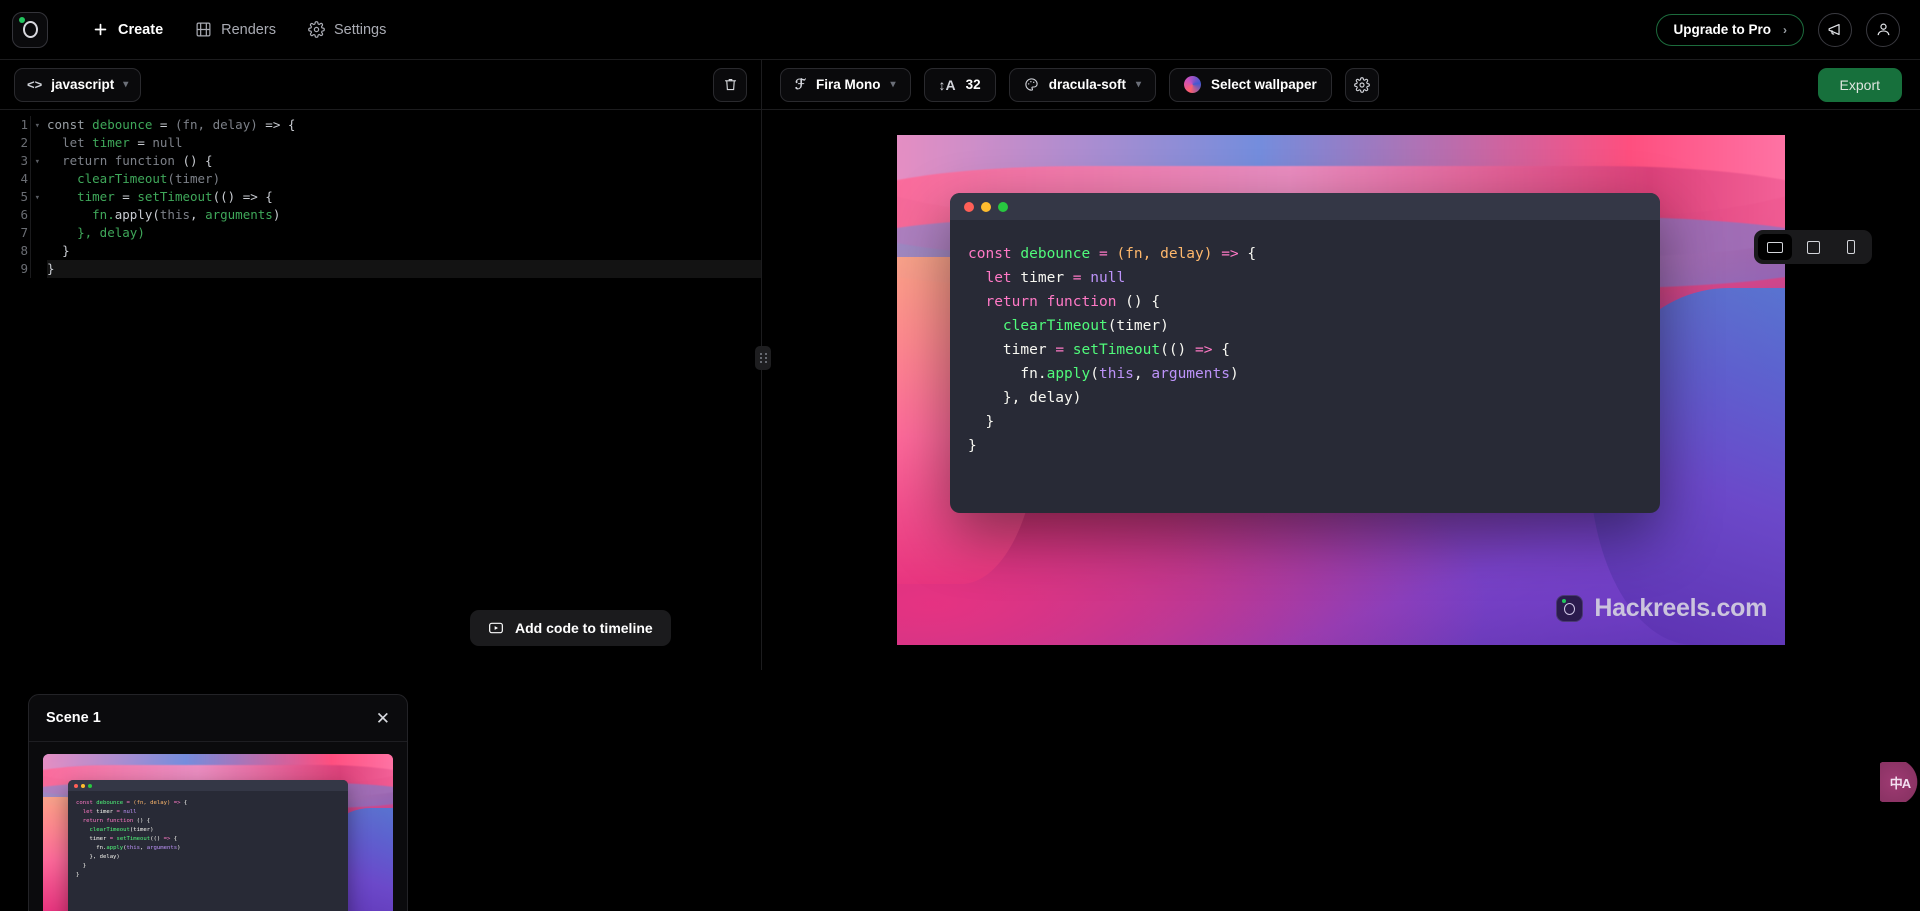 This screenshot has width=1920, height=911. I want to click on select-wallpaper-button: Select wallpaper, so click(1250, 84).